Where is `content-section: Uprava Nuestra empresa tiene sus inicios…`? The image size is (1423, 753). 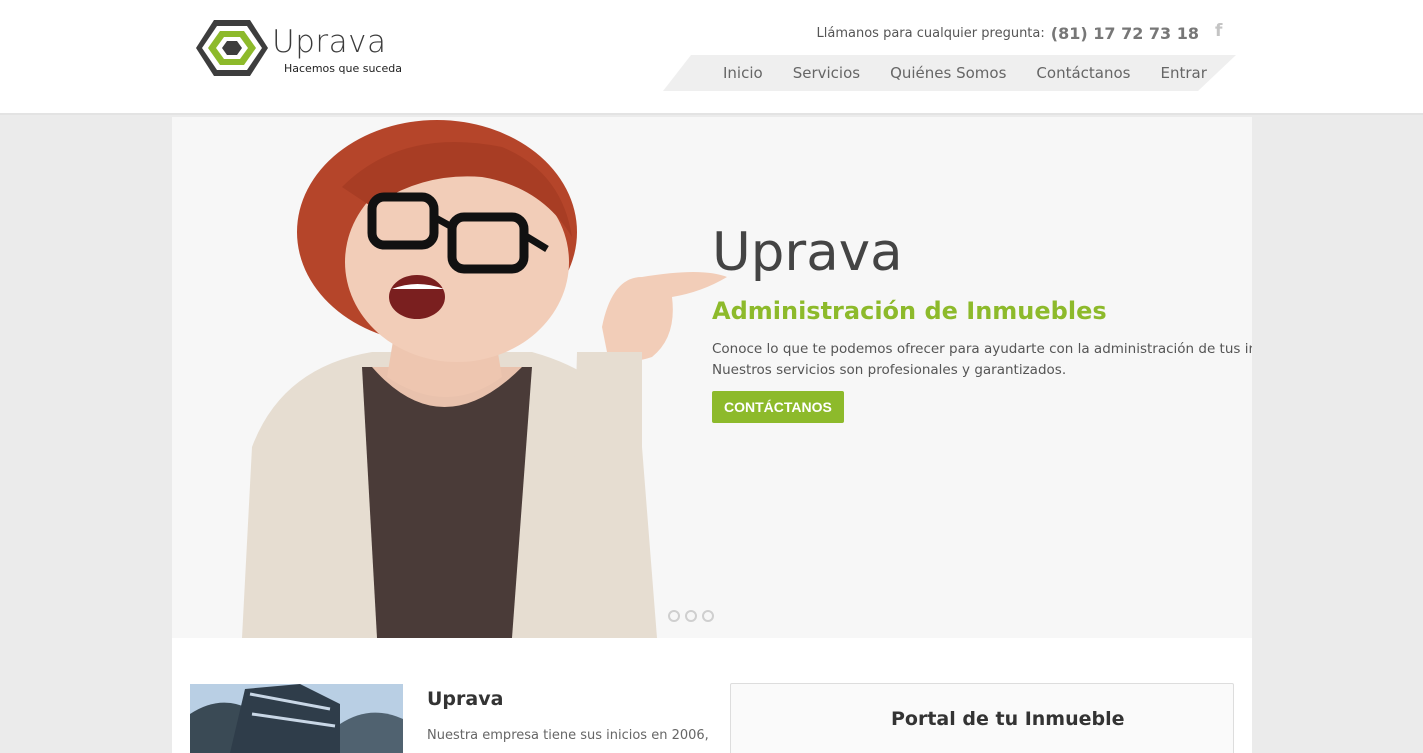 content-section: Uprava Nuestra empresa tiene sus inicios… is located at coordinates (712, 695).